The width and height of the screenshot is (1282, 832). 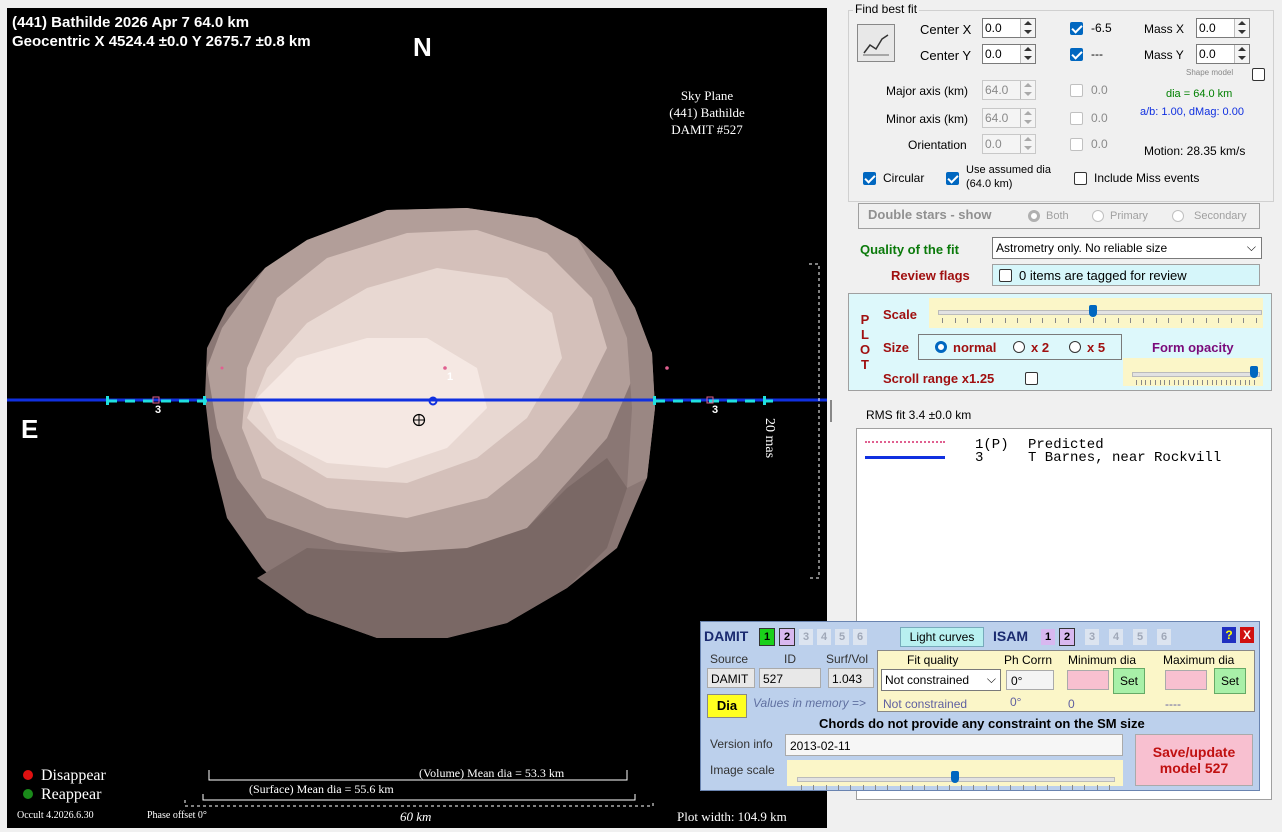 What do you see at coordinates (1164, 637) in the screenshot?
I see `isam-model-6: 6` at bounding box center [1164, 637].